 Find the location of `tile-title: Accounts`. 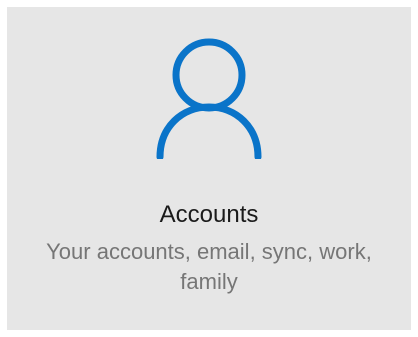

tile-title: Accounts is located at coordinates (209, 214).